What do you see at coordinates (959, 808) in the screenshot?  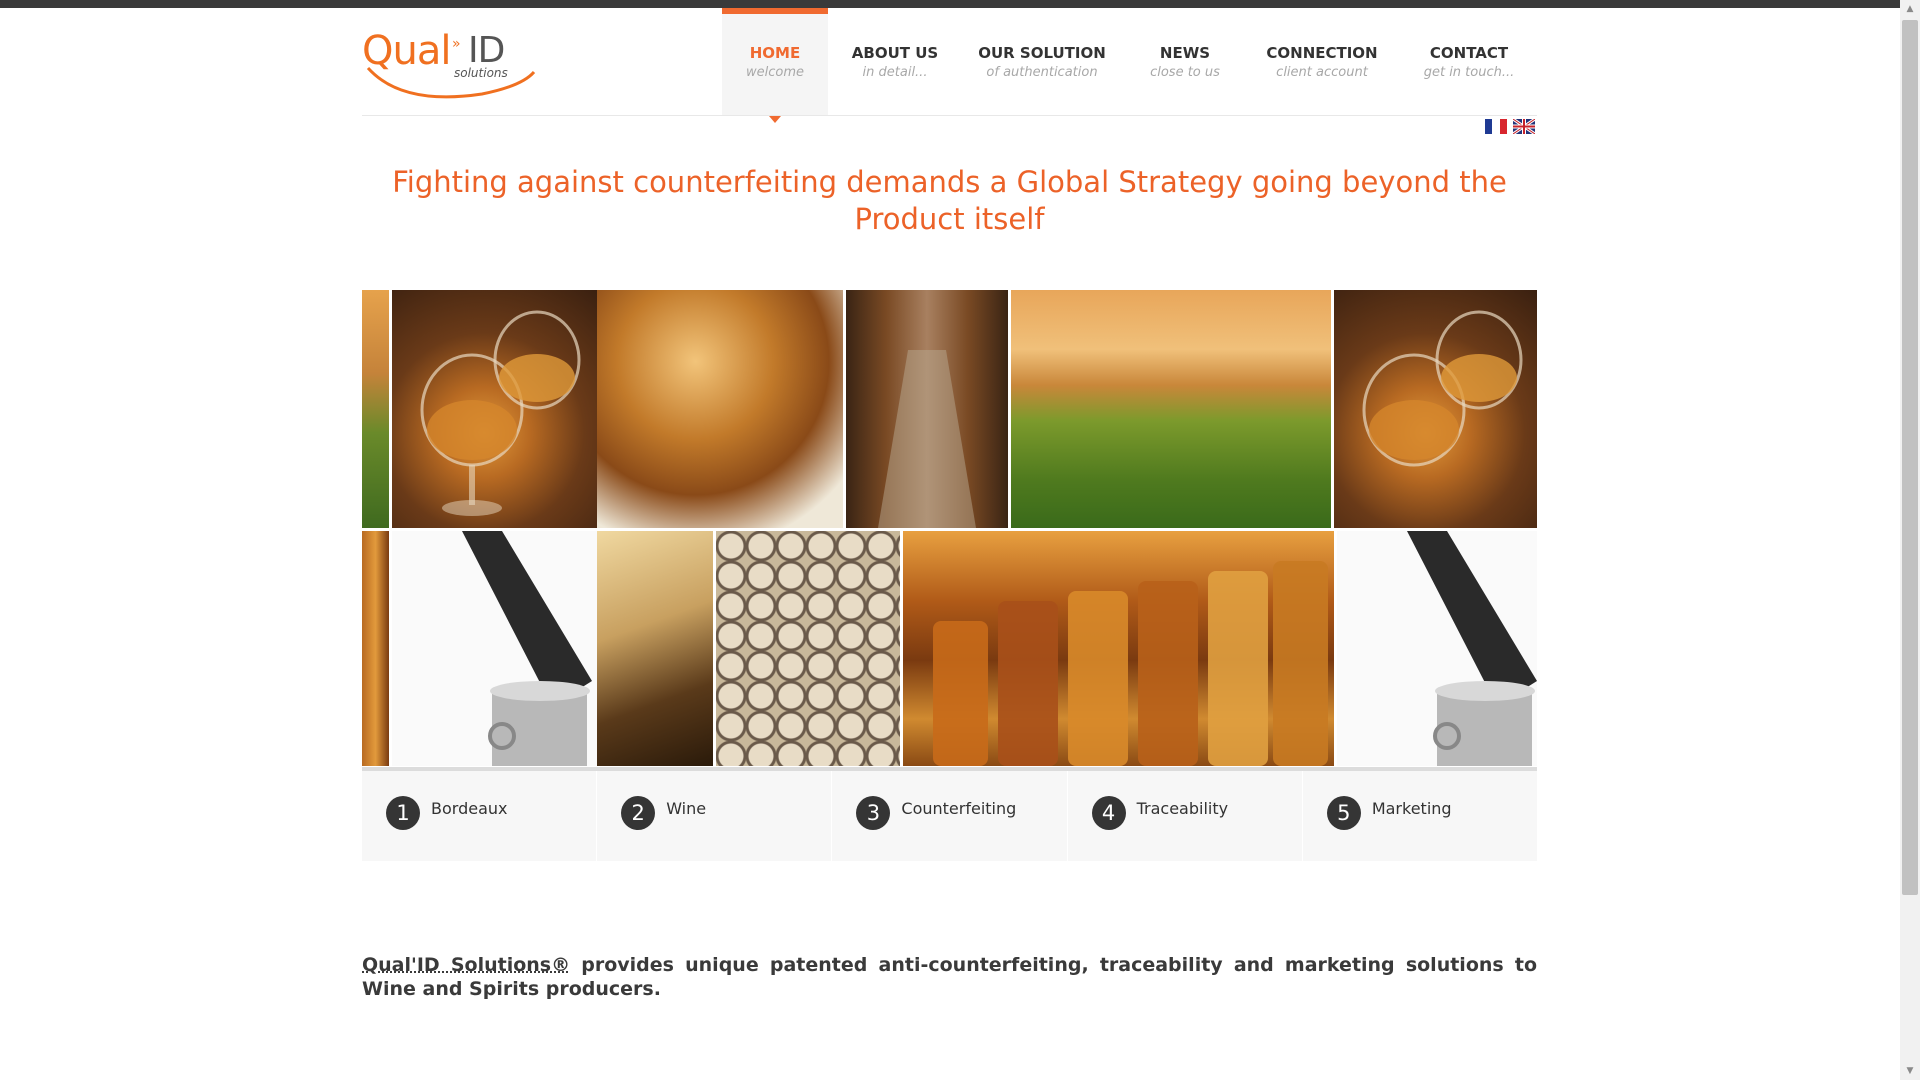 I see `step-label: Counterfeiting` at bounding box center [959, 808].